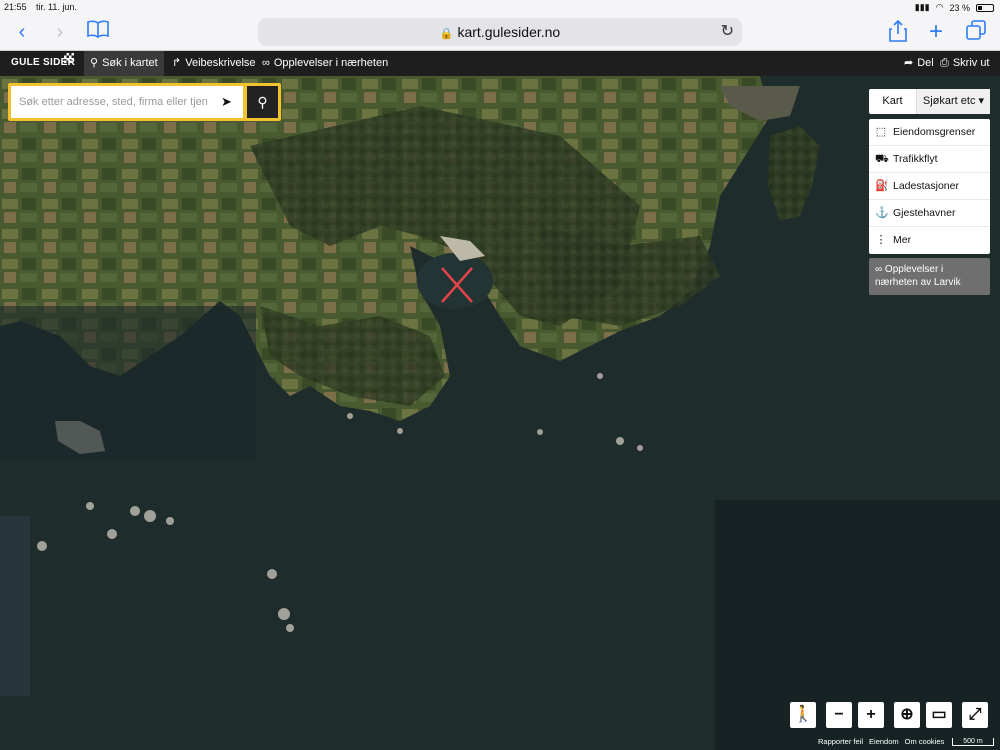 The height and width of the screenshot is (750, 1000). What do you see at coordinates (934, 131) in the screenshot?
I see `layer-label: Eiendomsgrenser` at bounding box center [934, 131].